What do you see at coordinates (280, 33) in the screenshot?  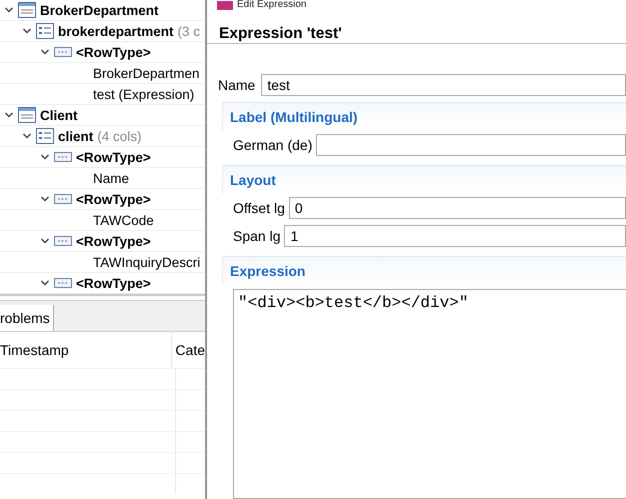 I see `dialog-header: Expression 'test'` at bounding box center [280, 33].